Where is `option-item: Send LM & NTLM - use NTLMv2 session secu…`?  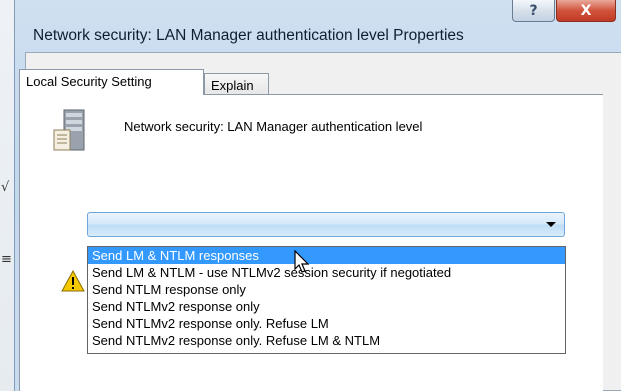
option-item: Send LM & NTLM - use NTLMv2 session secu… is located at coordinates (326, 272).